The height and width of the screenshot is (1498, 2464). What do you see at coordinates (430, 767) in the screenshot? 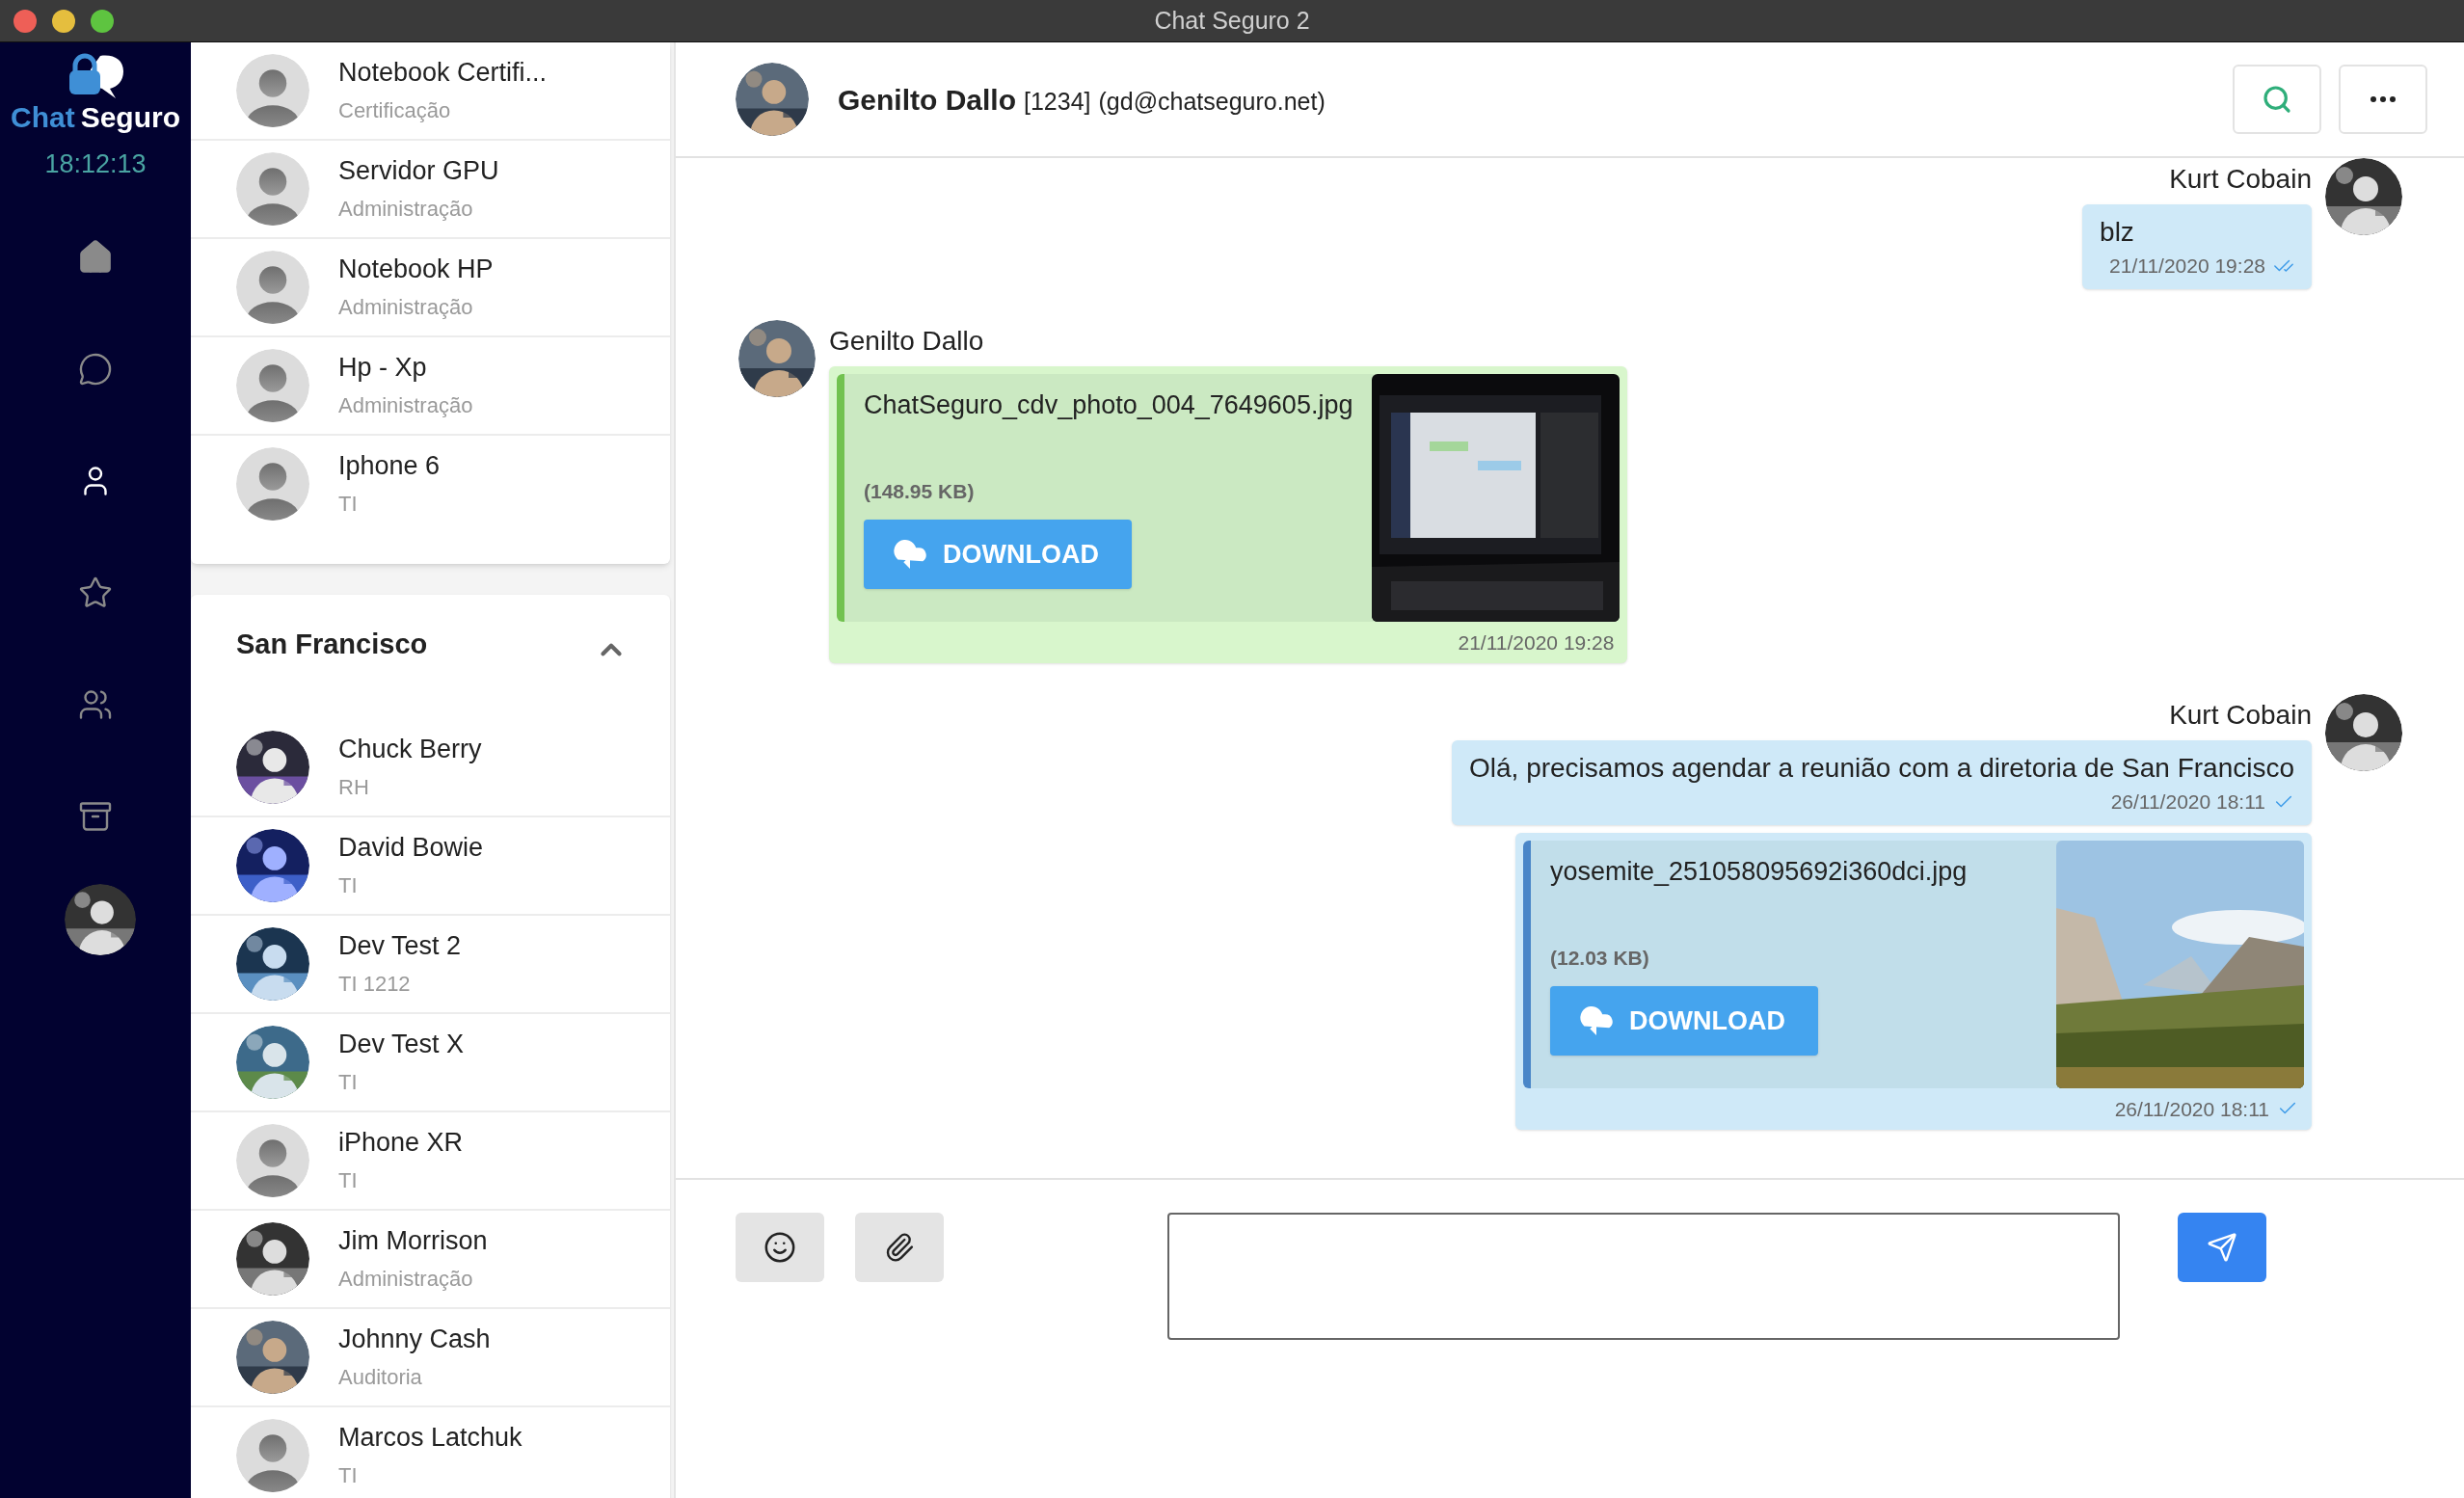
I see `contact-item: Chuck Berry RH` at bounding box center [430, 767].